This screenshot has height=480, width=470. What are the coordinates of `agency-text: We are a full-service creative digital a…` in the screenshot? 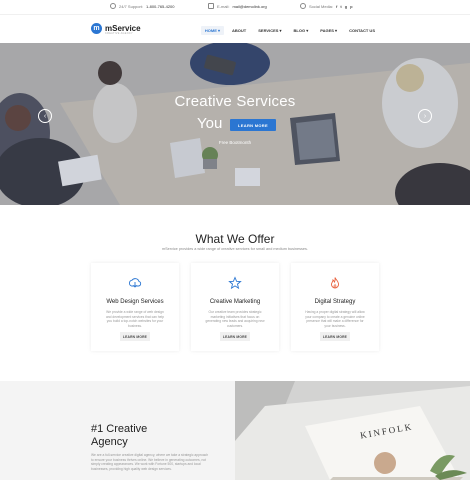 It's located at (150, 462).